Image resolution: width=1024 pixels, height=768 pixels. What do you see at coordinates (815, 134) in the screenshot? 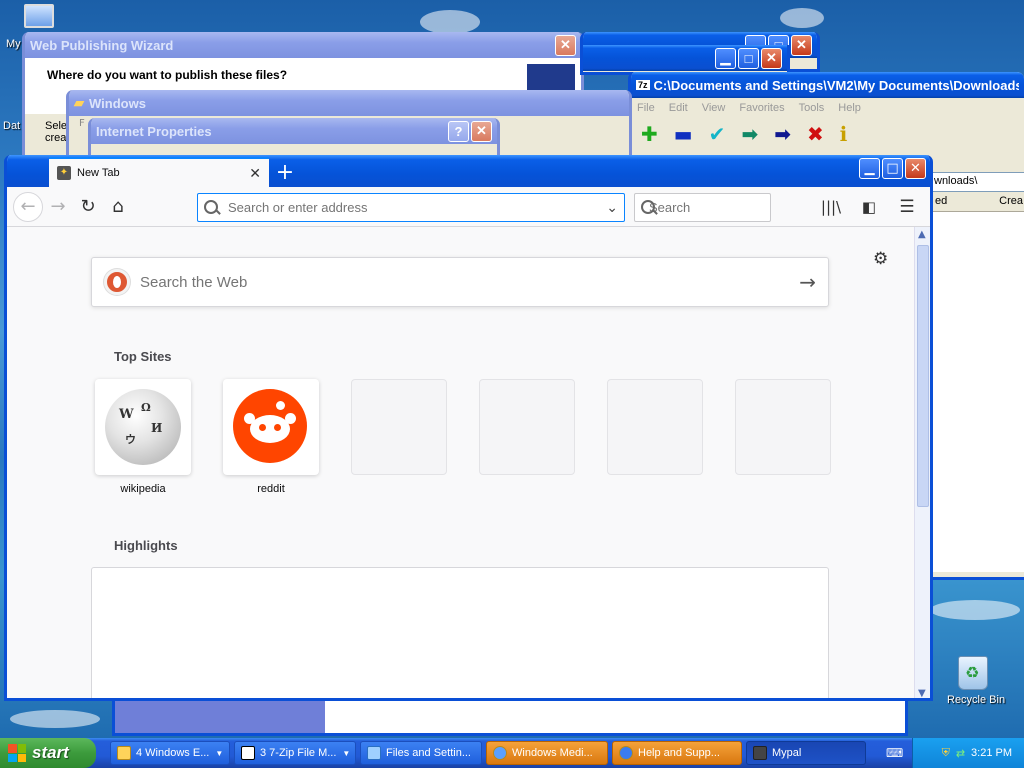
I see `delete-icon: ✖` at bounding box center [815, 134].